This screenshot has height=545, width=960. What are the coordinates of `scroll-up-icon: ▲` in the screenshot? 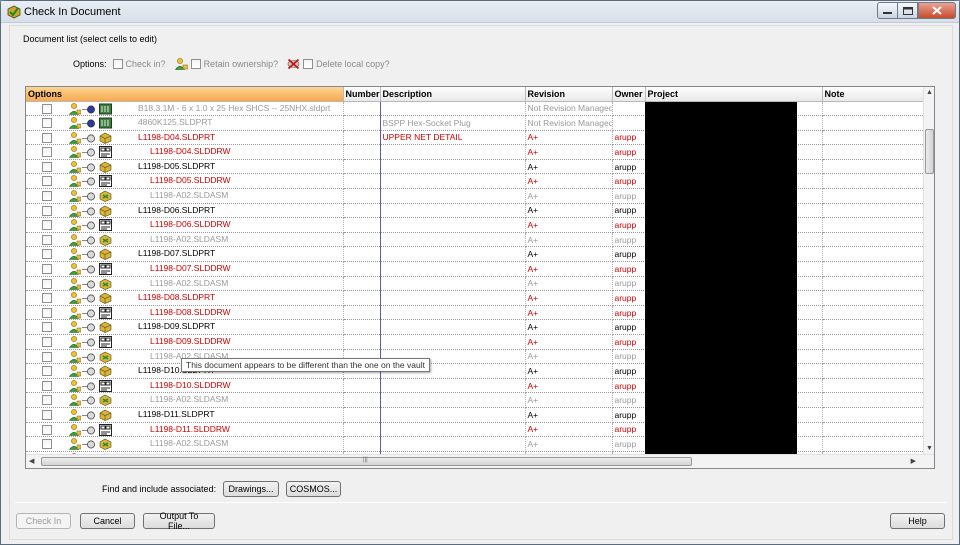 It's located at (929, 92).